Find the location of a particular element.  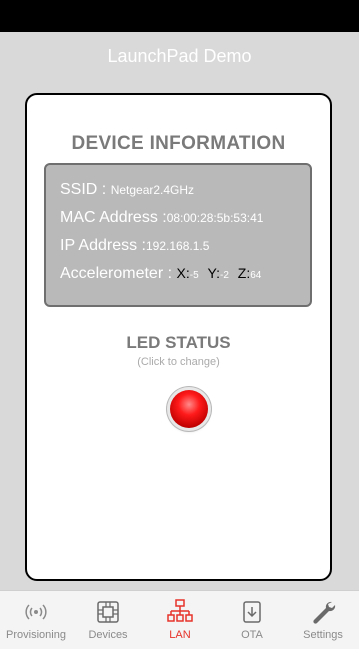

tab-devices: Devices is located at coordinates (108, 620).